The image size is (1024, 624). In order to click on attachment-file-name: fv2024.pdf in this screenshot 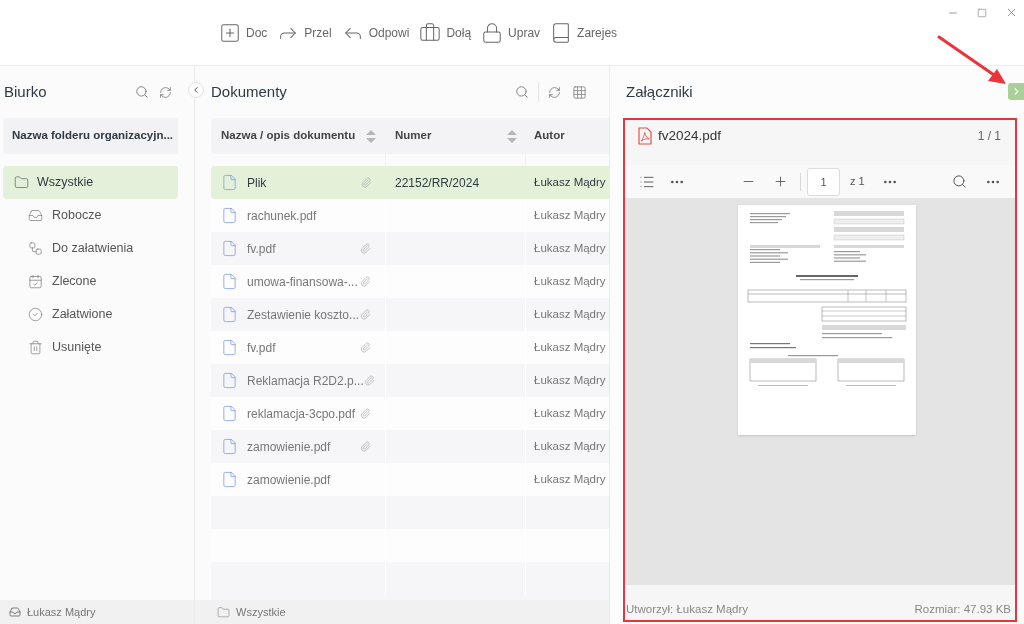, I will do `click(690, 136)`.